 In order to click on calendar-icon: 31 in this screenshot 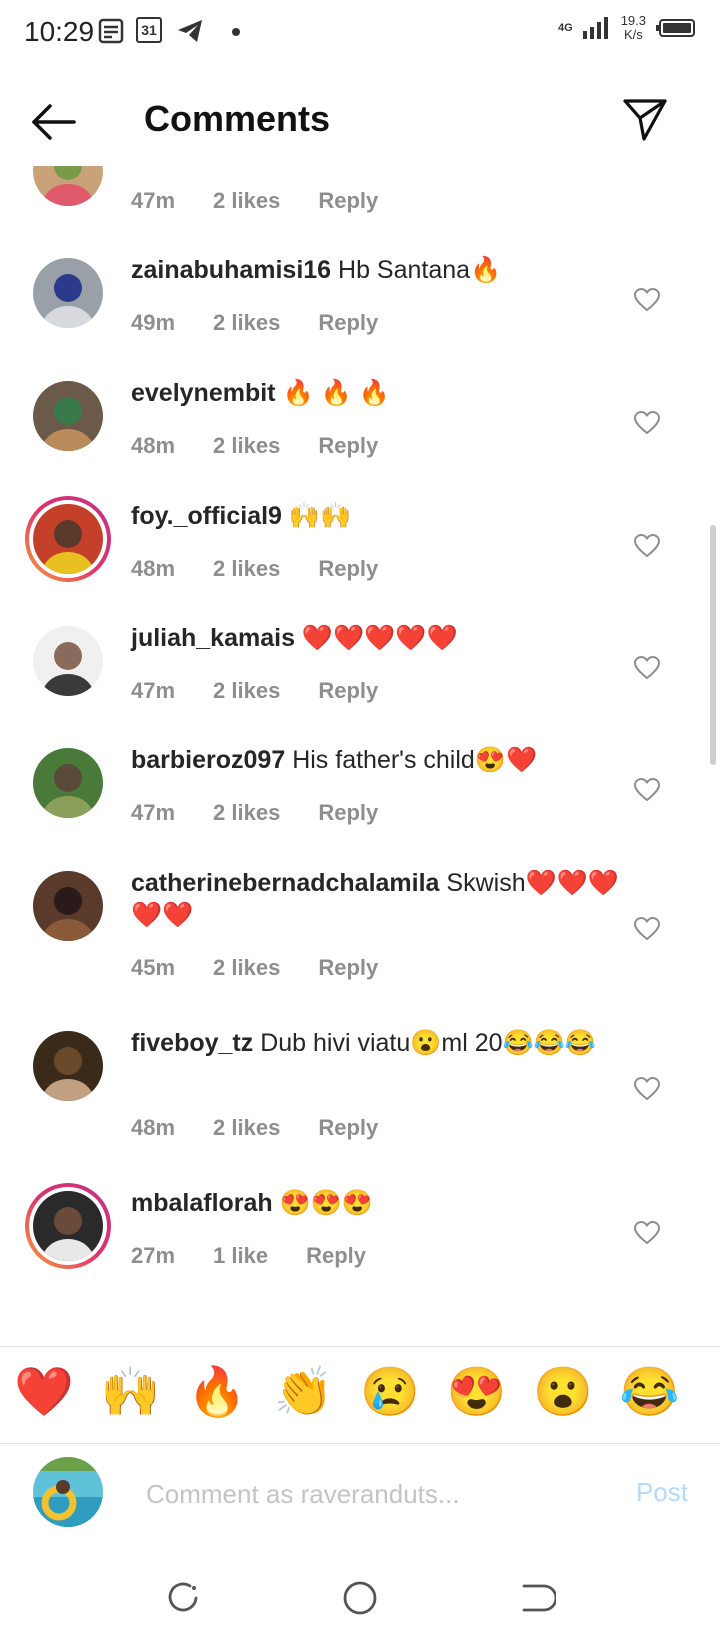, I will do `click(149, 30)`.